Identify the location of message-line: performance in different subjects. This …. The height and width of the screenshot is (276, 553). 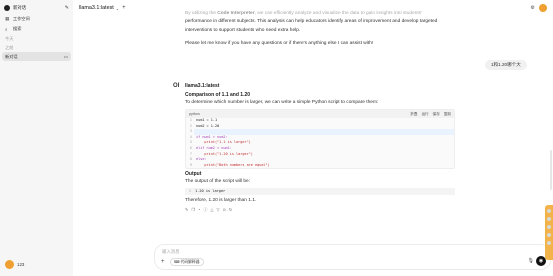
(311, 22).